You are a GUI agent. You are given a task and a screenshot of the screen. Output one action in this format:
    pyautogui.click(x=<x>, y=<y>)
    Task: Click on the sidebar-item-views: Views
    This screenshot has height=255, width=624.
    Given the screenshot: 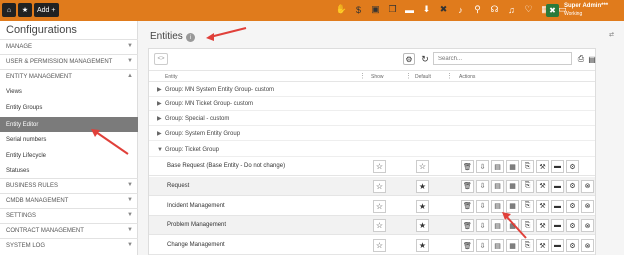 What is the action you would take?
    pyautogui.click(x=69, y=91)
    